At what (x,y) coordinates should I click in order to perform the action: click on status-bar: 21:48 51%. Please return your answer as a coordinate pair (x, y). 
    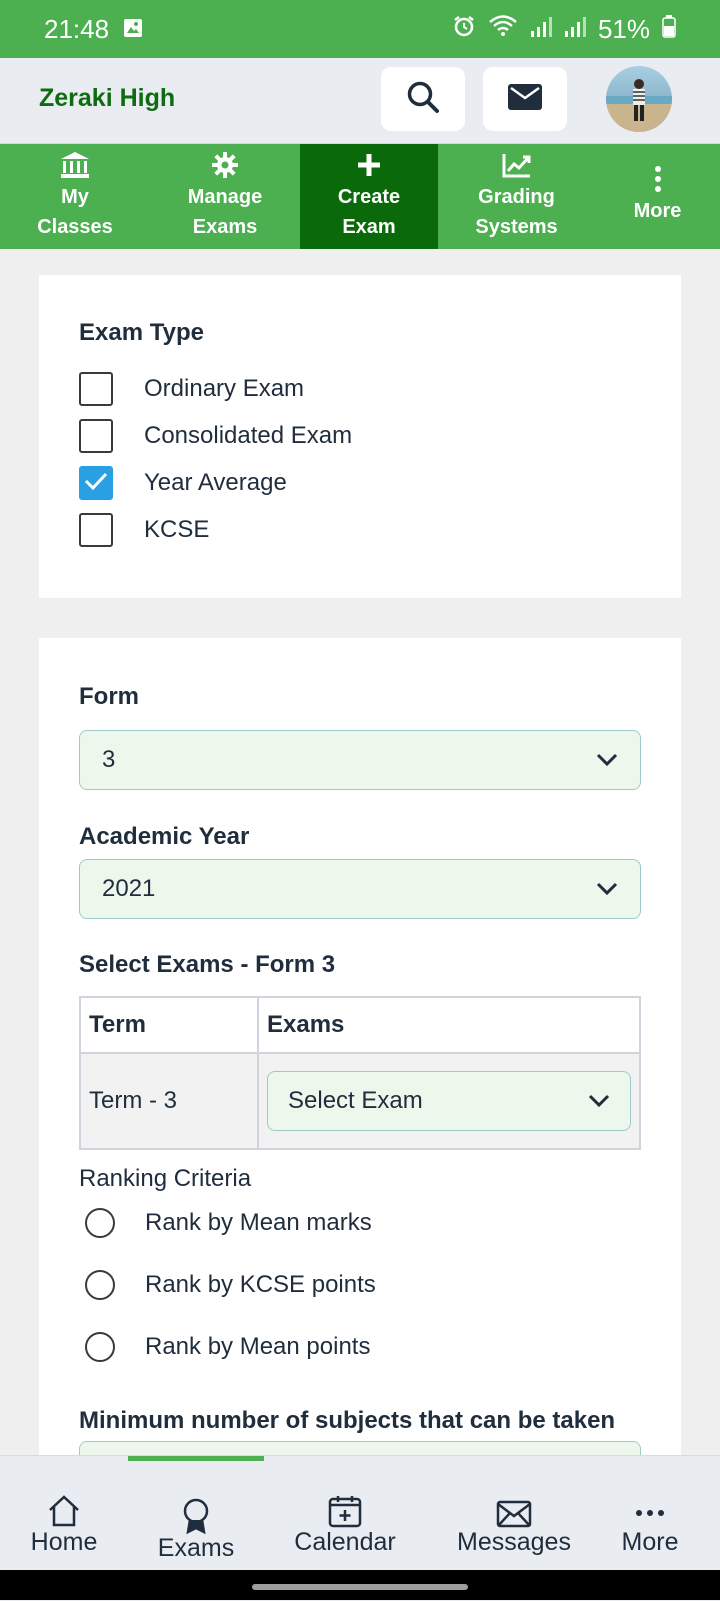
    Looking at the image, I should click on (360, 29).